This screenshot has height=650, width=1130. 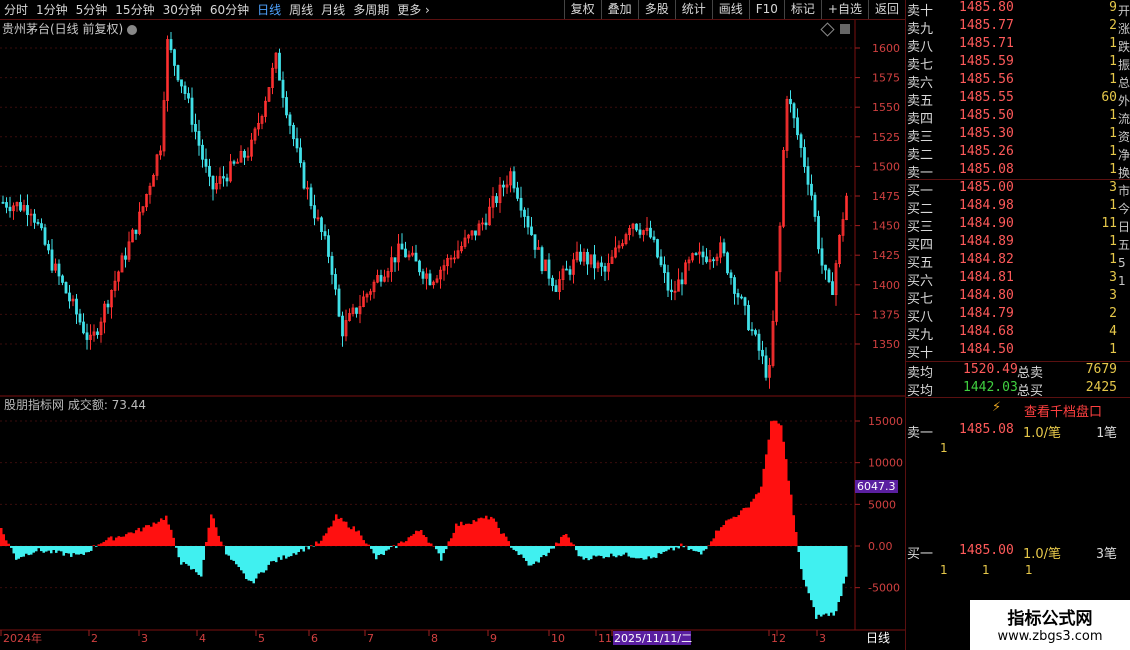 I want to click on bid-level-row: 买五 1484.82 1, so click(x=1012, y=261).